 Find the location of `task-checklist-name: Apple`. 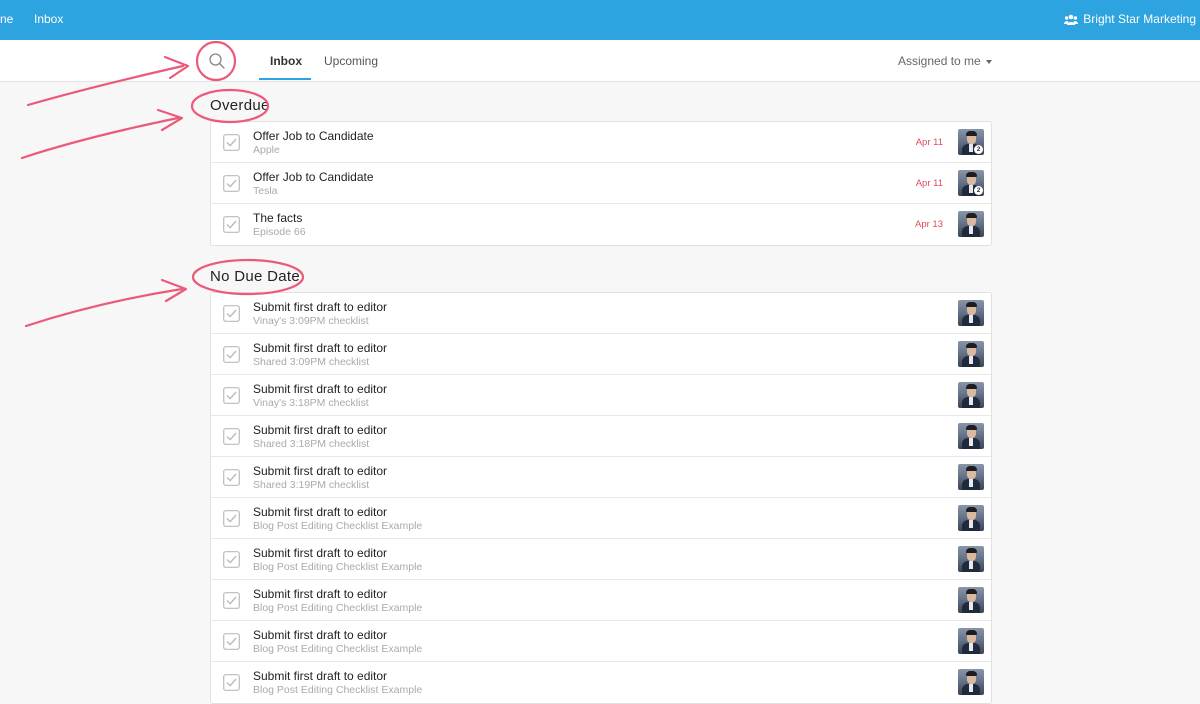

task-checklist-name: Apple is located at coordinates (266, 150).